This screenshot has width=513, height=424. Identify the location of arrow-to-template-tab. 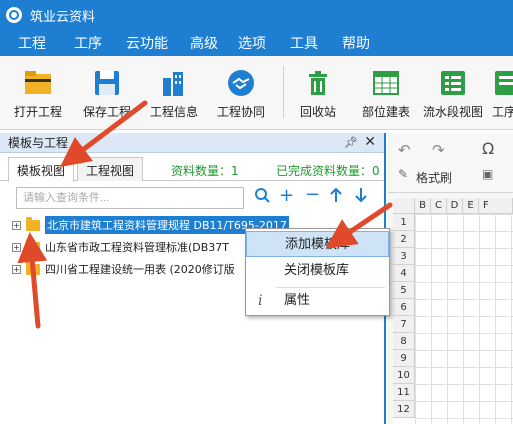
(104, 134).